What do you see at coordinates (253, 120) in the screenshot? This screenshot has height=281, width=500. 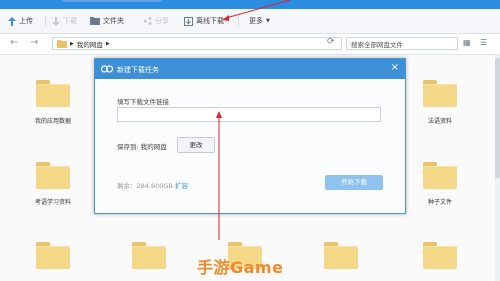 I see `annotation-arrows` at bounding box center [253, 120].